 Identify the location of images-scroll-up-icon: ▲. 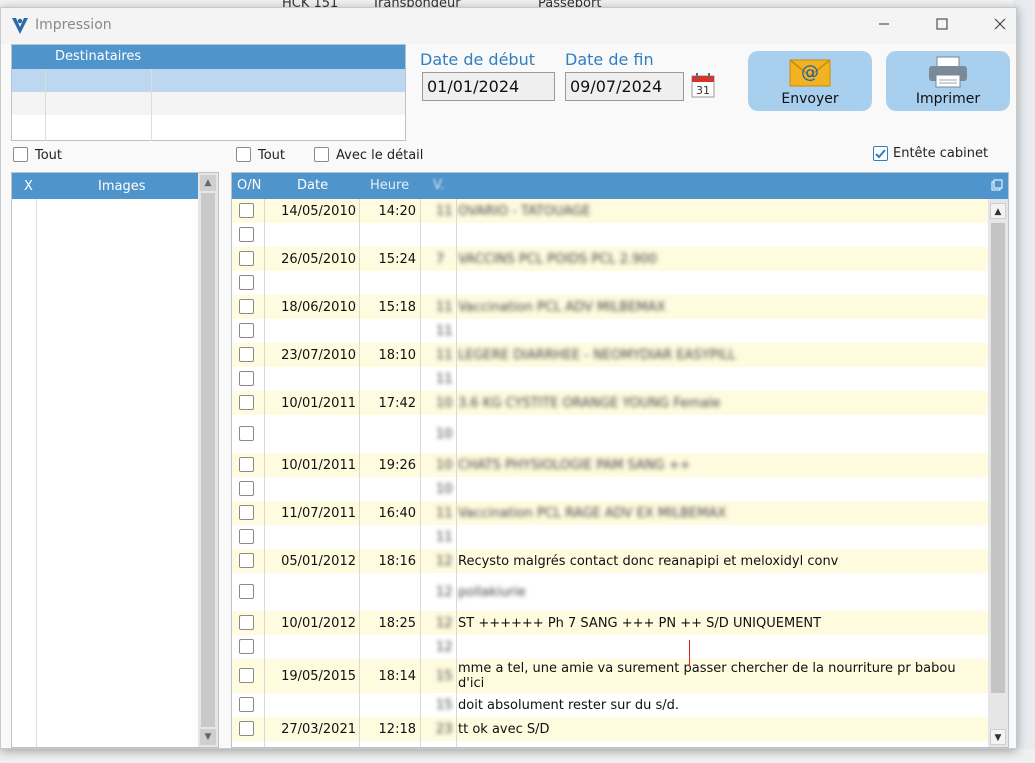
(208, 183).